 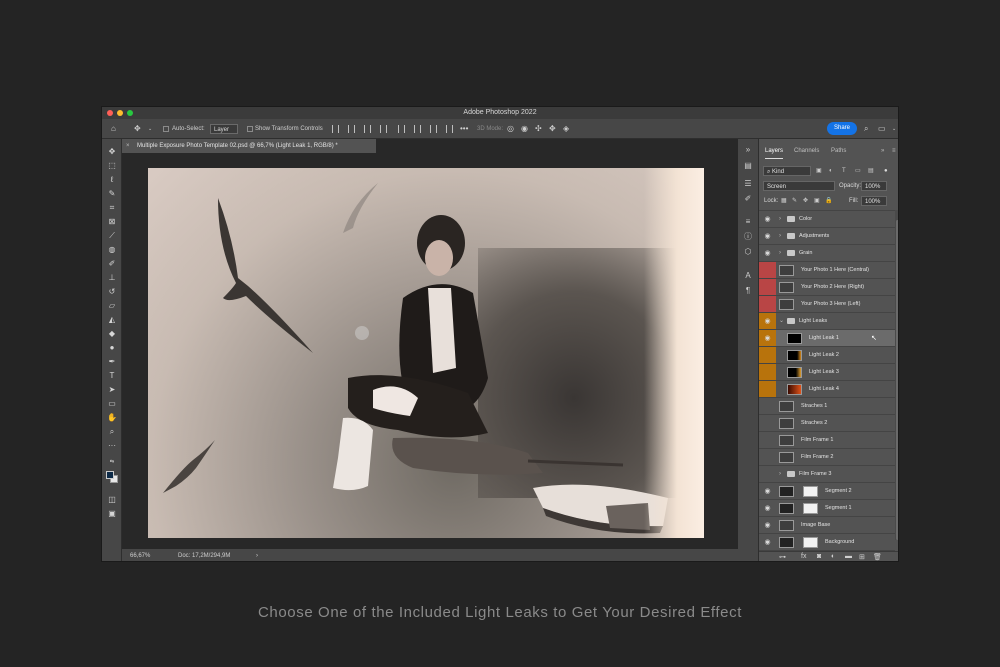 I want to click on lock-pixels-icon: ▦, so click(x=784, y=201).